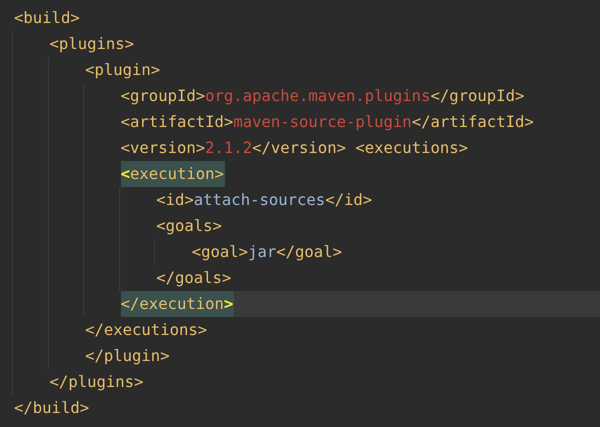 The width and height of the screenshot is (600, 427). I want to click on code-line: <build>, so click(47, 18).